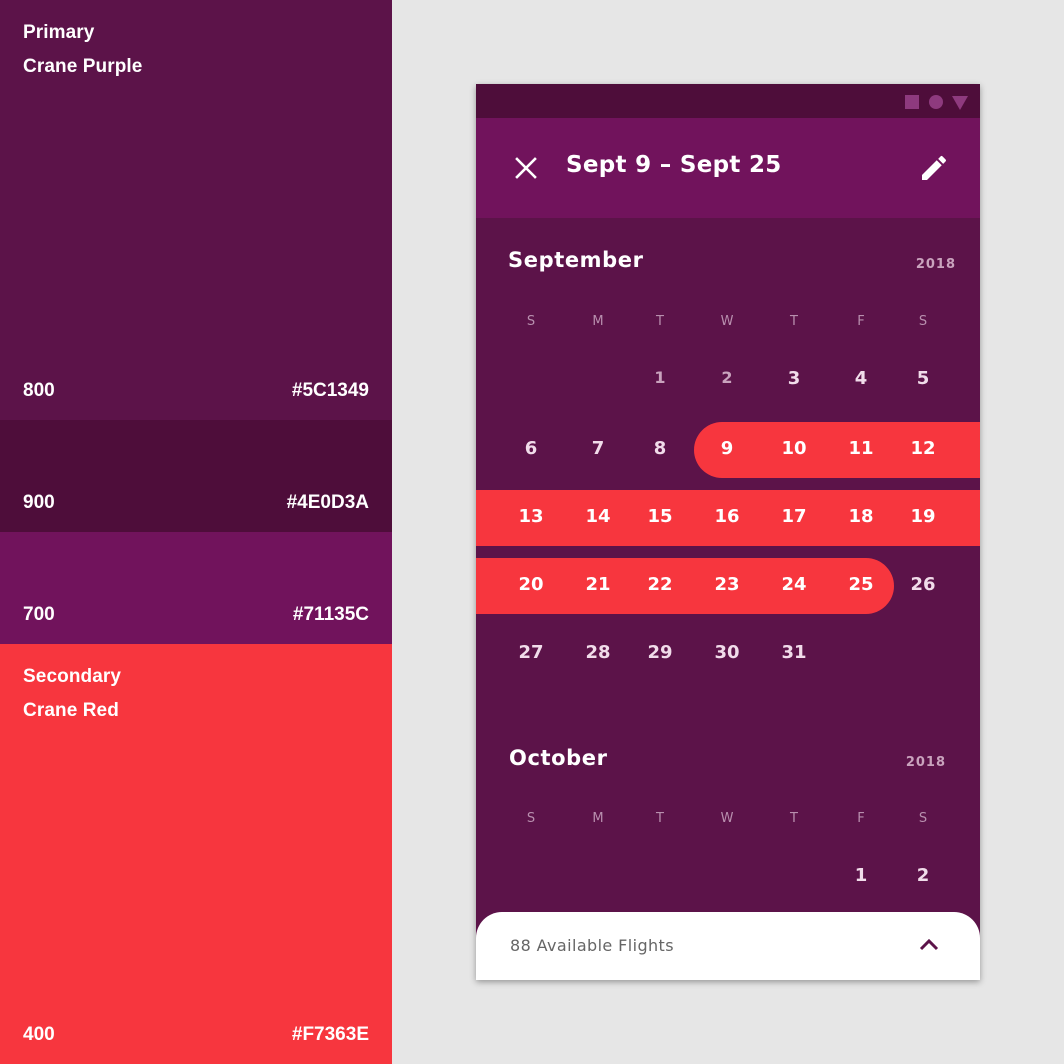 The image size is (1064, 1064). I want to click on available-flights-sheet: 88 Available Flights, so click(728, 946).